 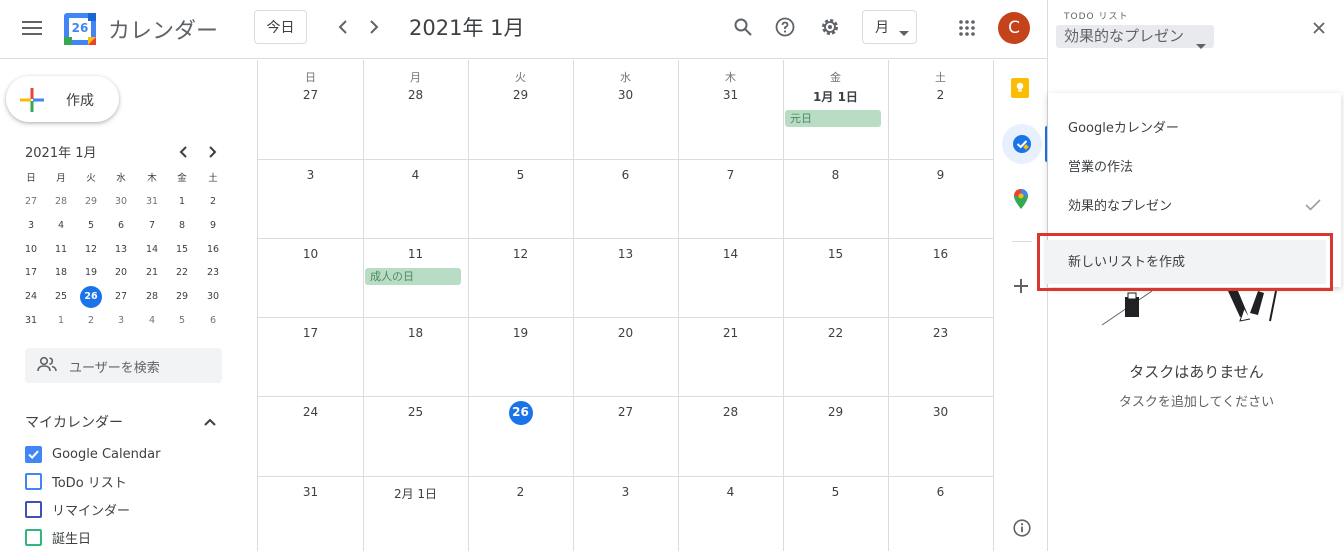 What do you see at coordinates (785, 27) in the screenshot?
I see `help-icon` at bounding box center [785, 27].